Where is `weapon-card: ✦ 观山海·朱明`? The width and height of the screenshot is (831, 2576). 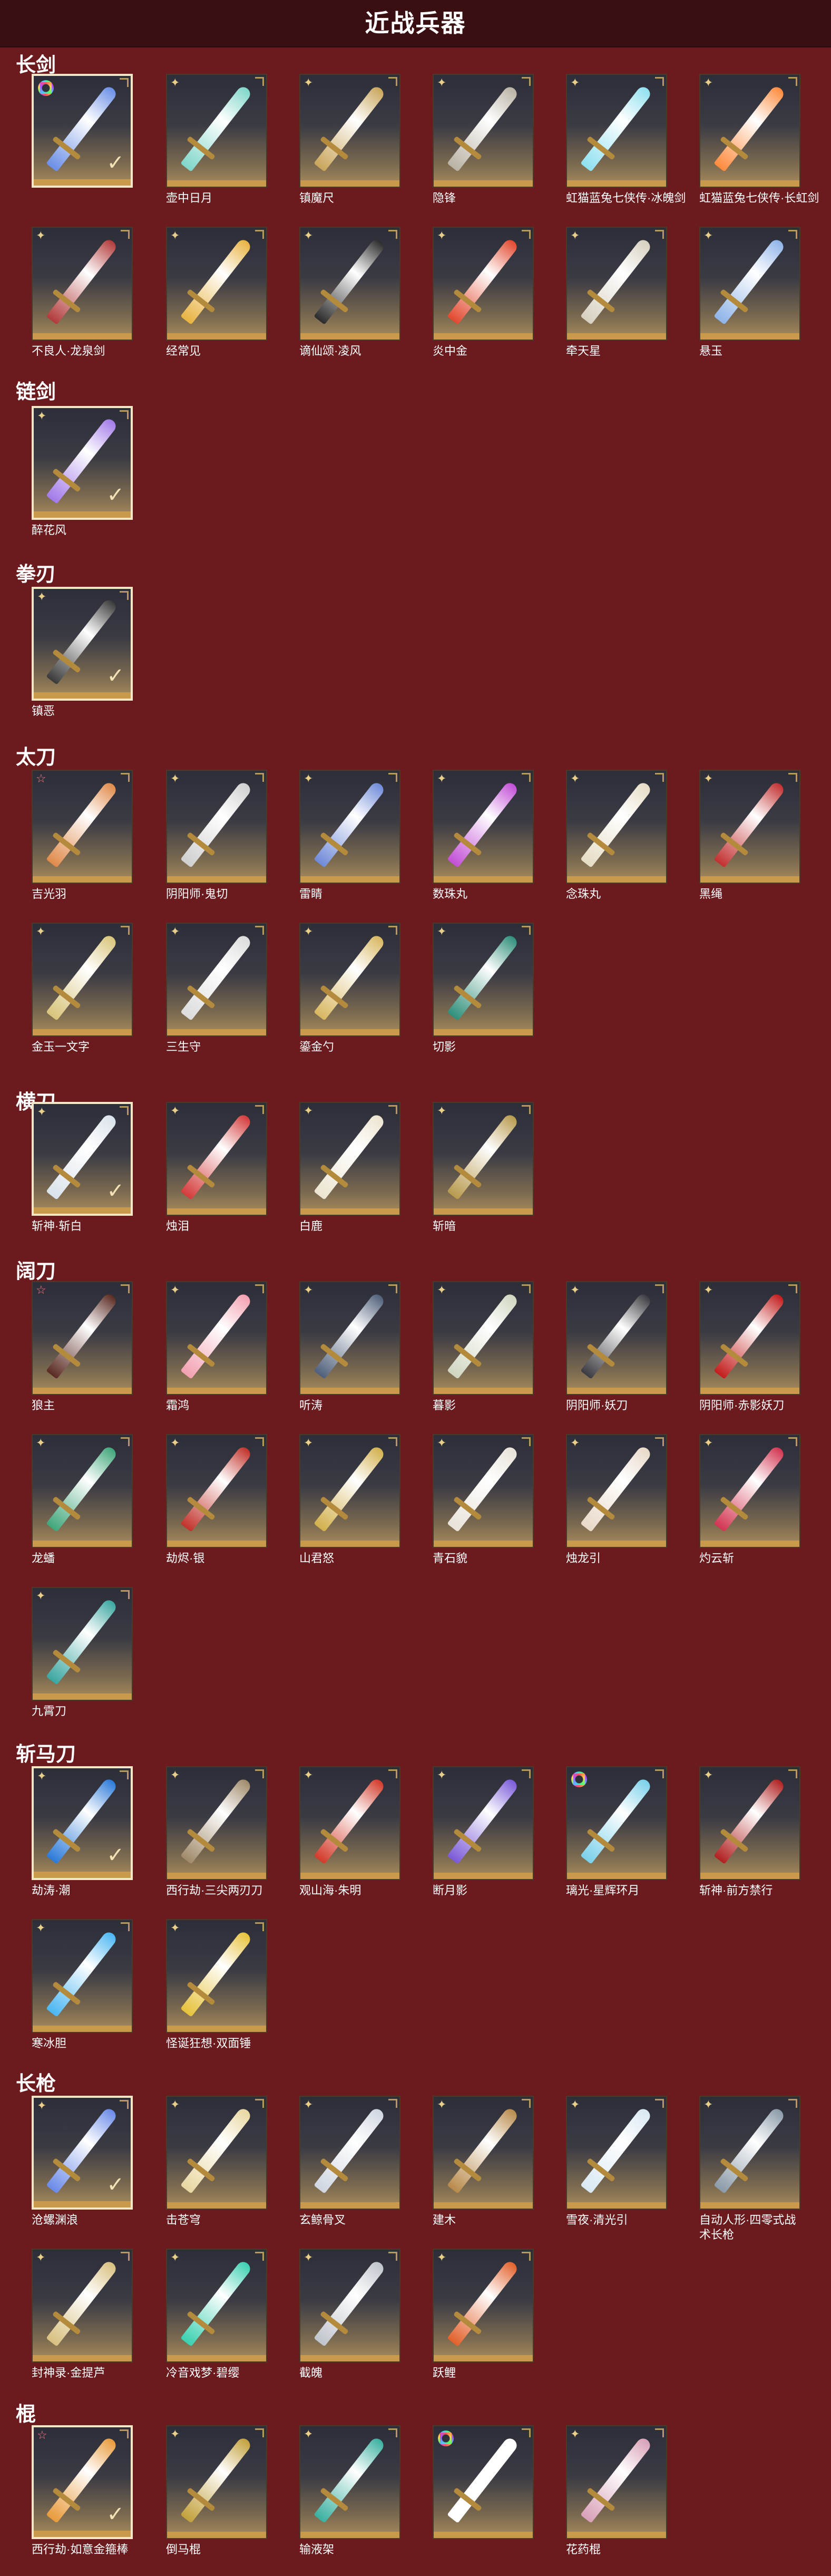
weapon-card: ✦ 观山海·朱明 is located at coordinates (349, 1831).